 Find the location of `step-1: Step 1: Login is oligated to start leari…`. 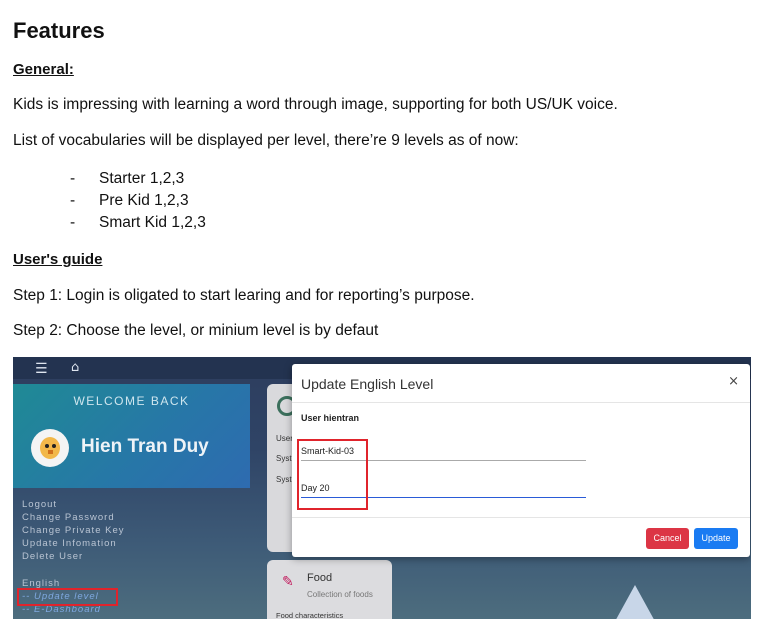

step-1: Step 1: Login is oligated to start leari… is located at coordinates (244, 295).